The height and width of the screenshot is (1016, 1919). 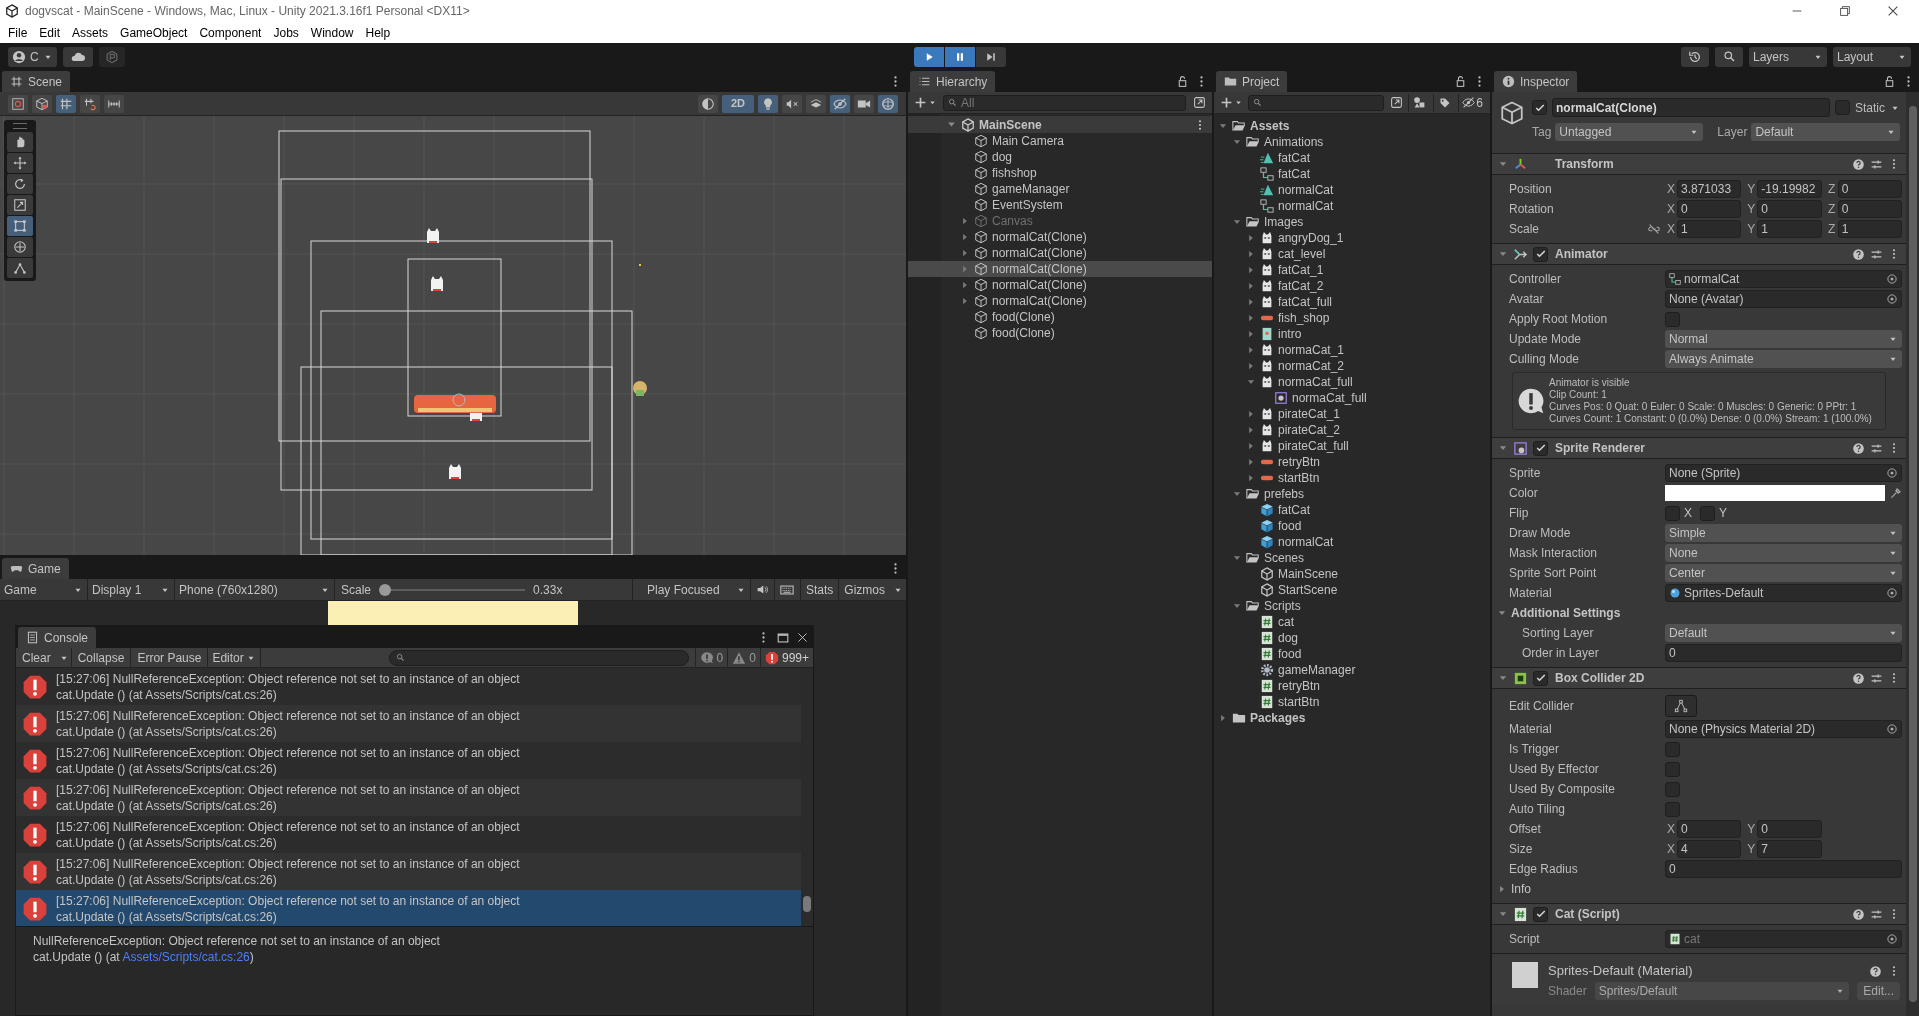 What do you see at coordinates (1783, 729) in the screenshot?
I see `object-field: None (Physics Material 2D)` at bounding box center [1783, 729].